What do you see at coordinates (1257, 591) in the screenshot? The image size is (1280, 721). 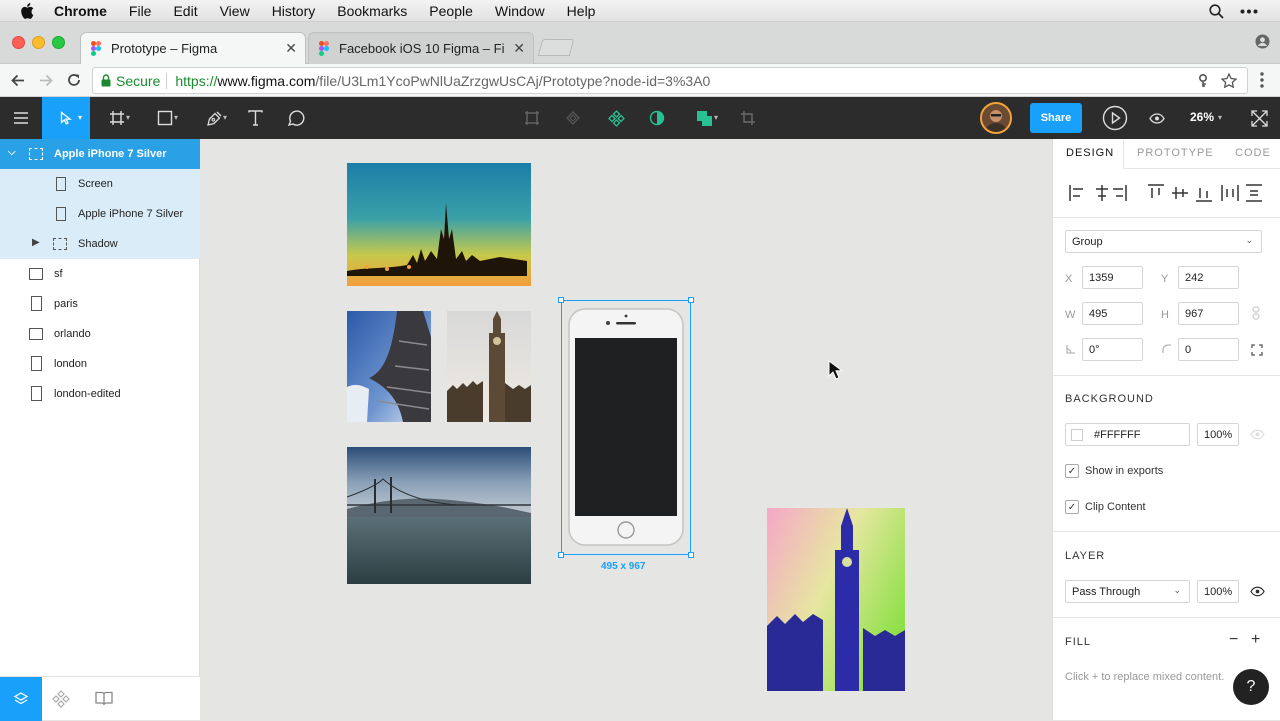 I see `layer-visibility-eye-icon` at bounding box center [1257, 591].